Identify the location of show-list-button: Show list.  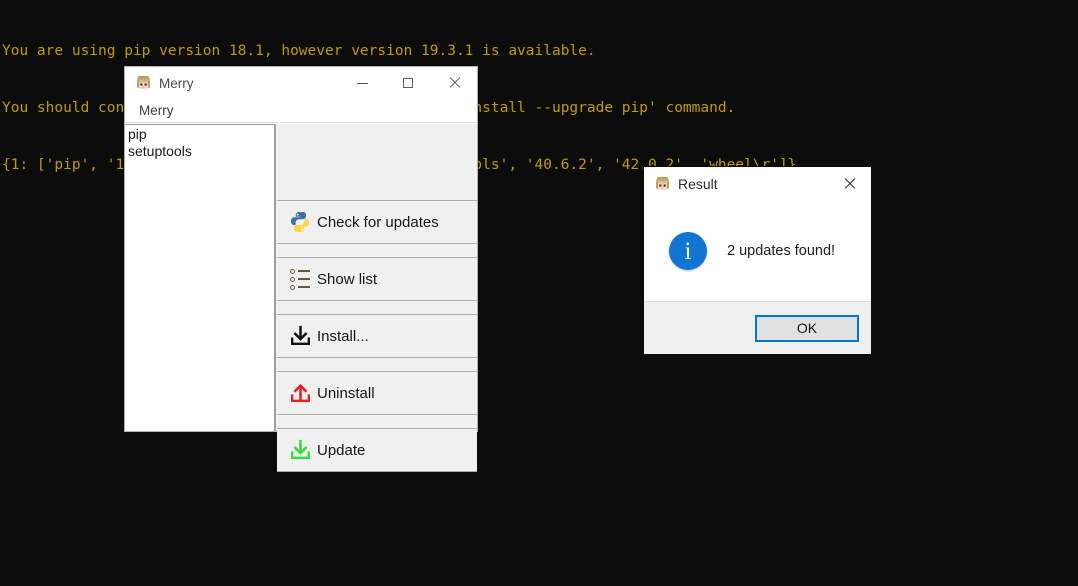
(377, 279).